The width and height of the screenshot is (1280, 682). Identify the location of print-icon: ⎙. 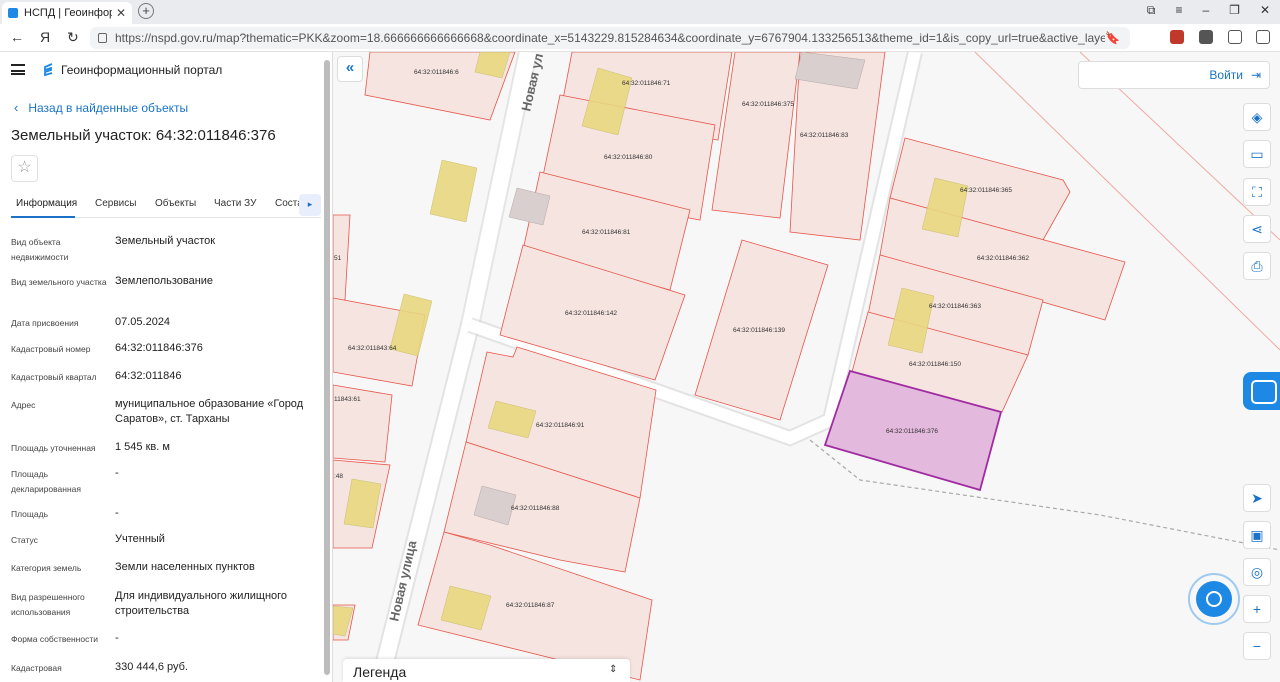
(1257, 266).